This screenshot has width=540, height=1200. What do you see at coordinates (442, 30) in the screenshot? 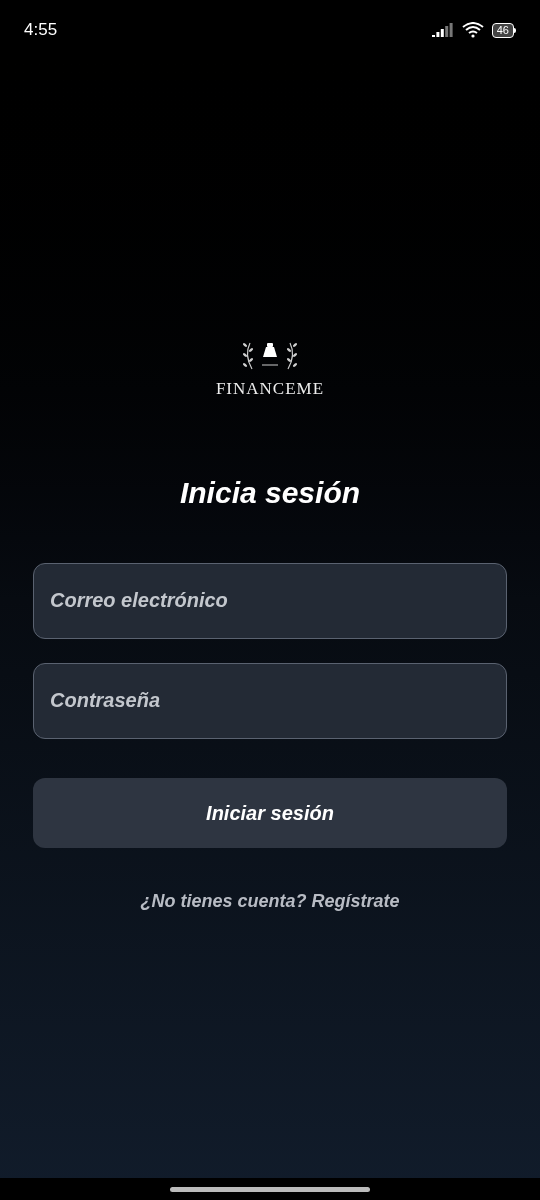
I see `signal-icon` at bounding box center [442, 30].